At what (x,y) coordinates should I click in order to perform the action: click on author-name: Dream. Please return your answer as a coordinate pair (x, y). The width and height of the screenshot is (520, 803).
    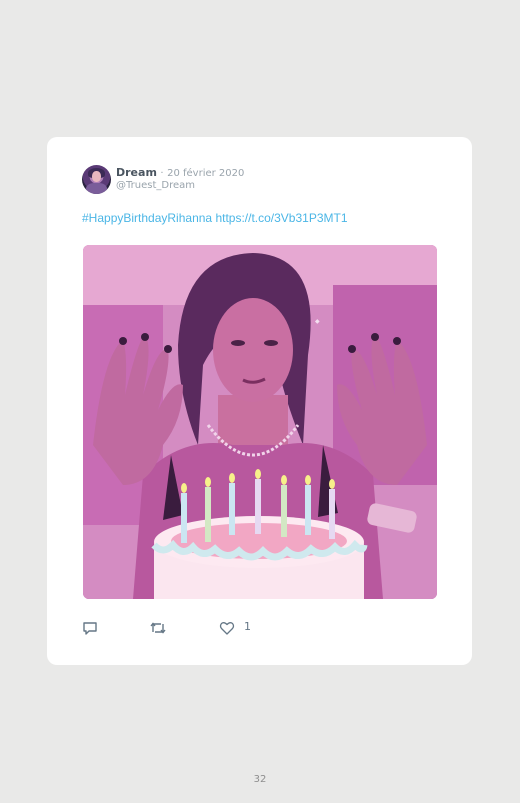
    Looking at the image, I should click on (136, 172).